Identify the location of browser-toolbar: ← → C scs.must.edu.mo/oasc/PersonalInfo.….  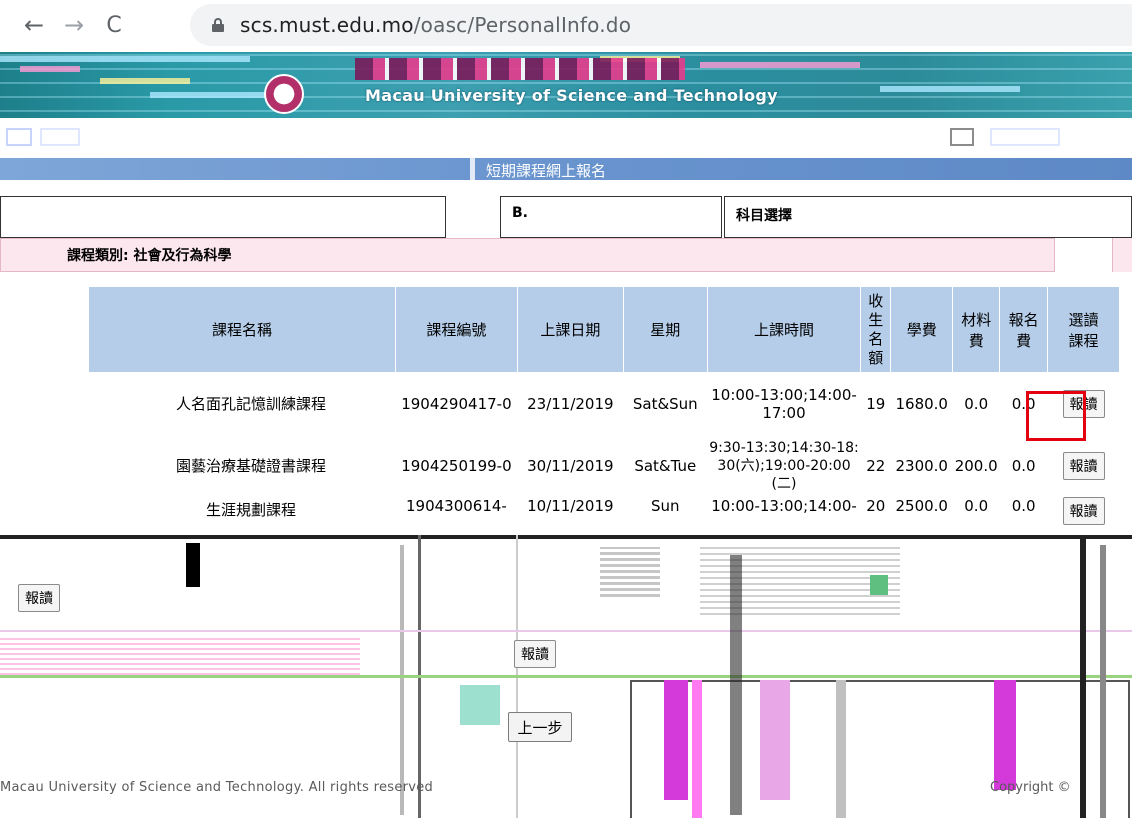
(566, 25).